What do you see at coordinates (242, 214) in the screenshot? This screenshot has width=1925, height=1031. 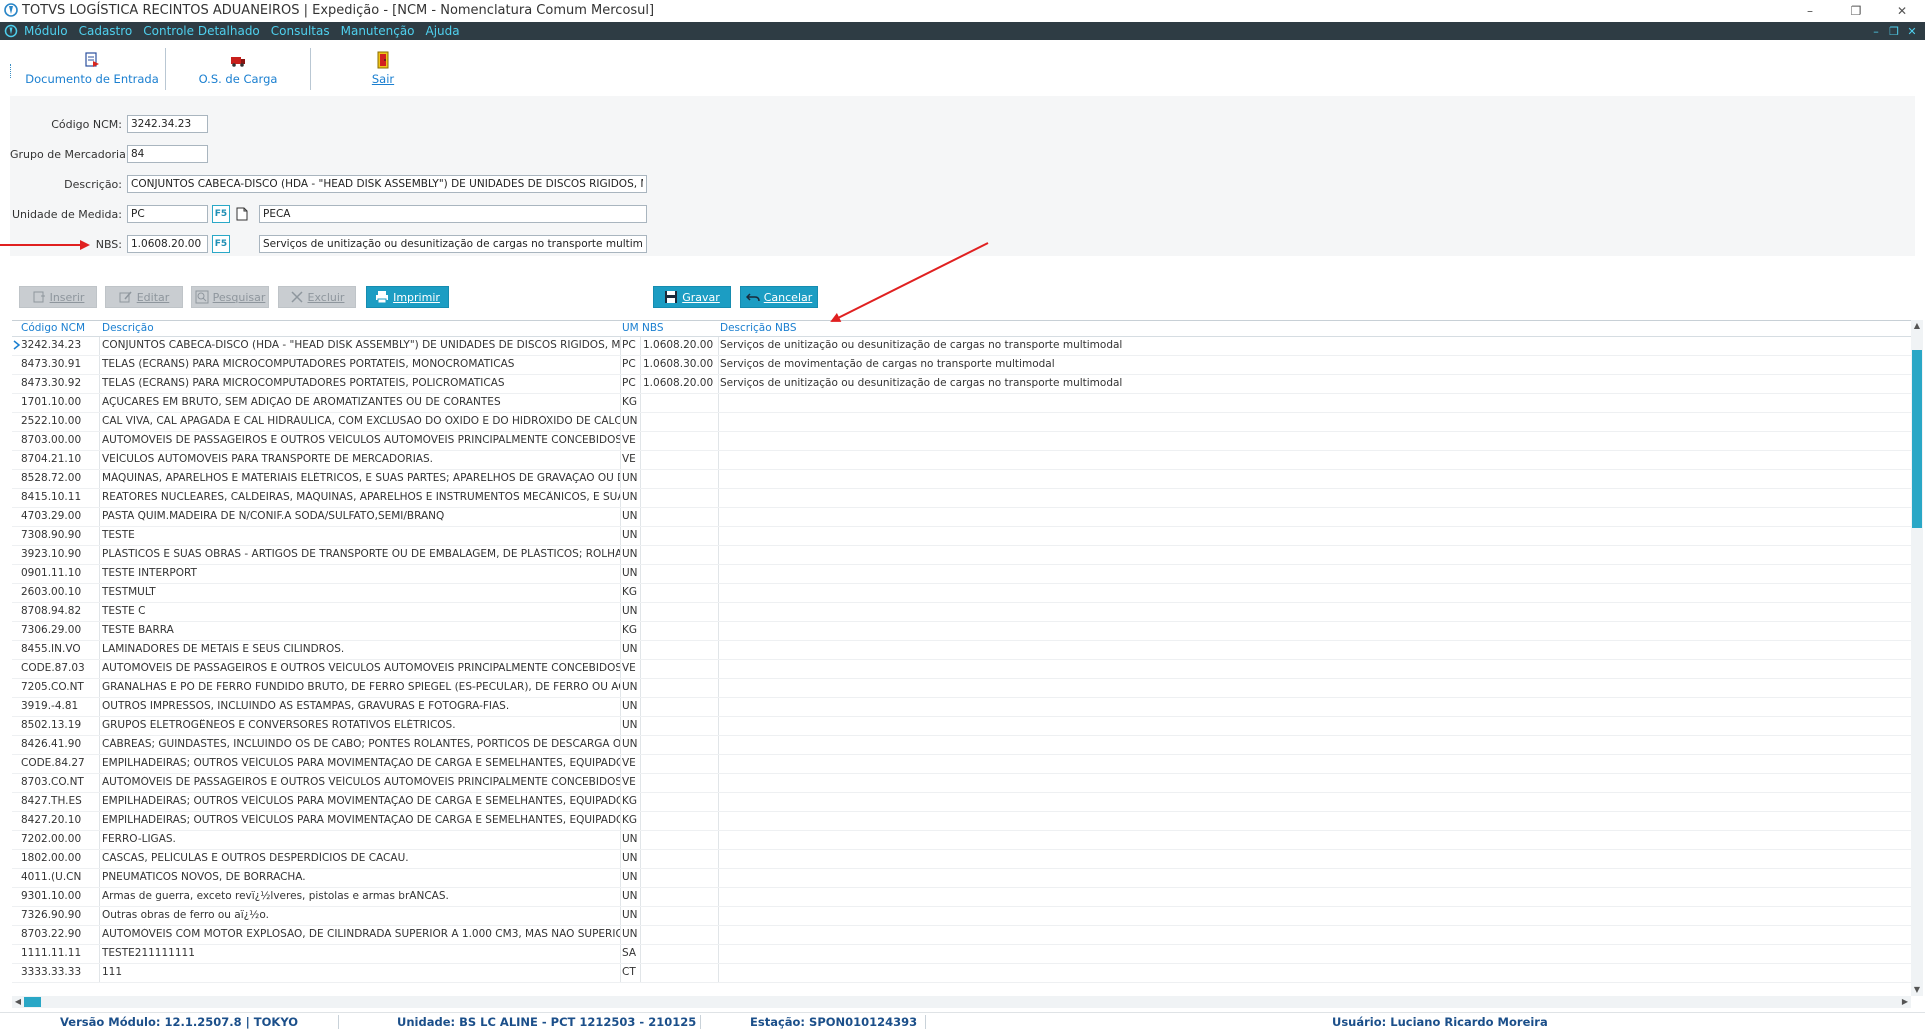 I see `document-icon` at bounding box center [242, 214].